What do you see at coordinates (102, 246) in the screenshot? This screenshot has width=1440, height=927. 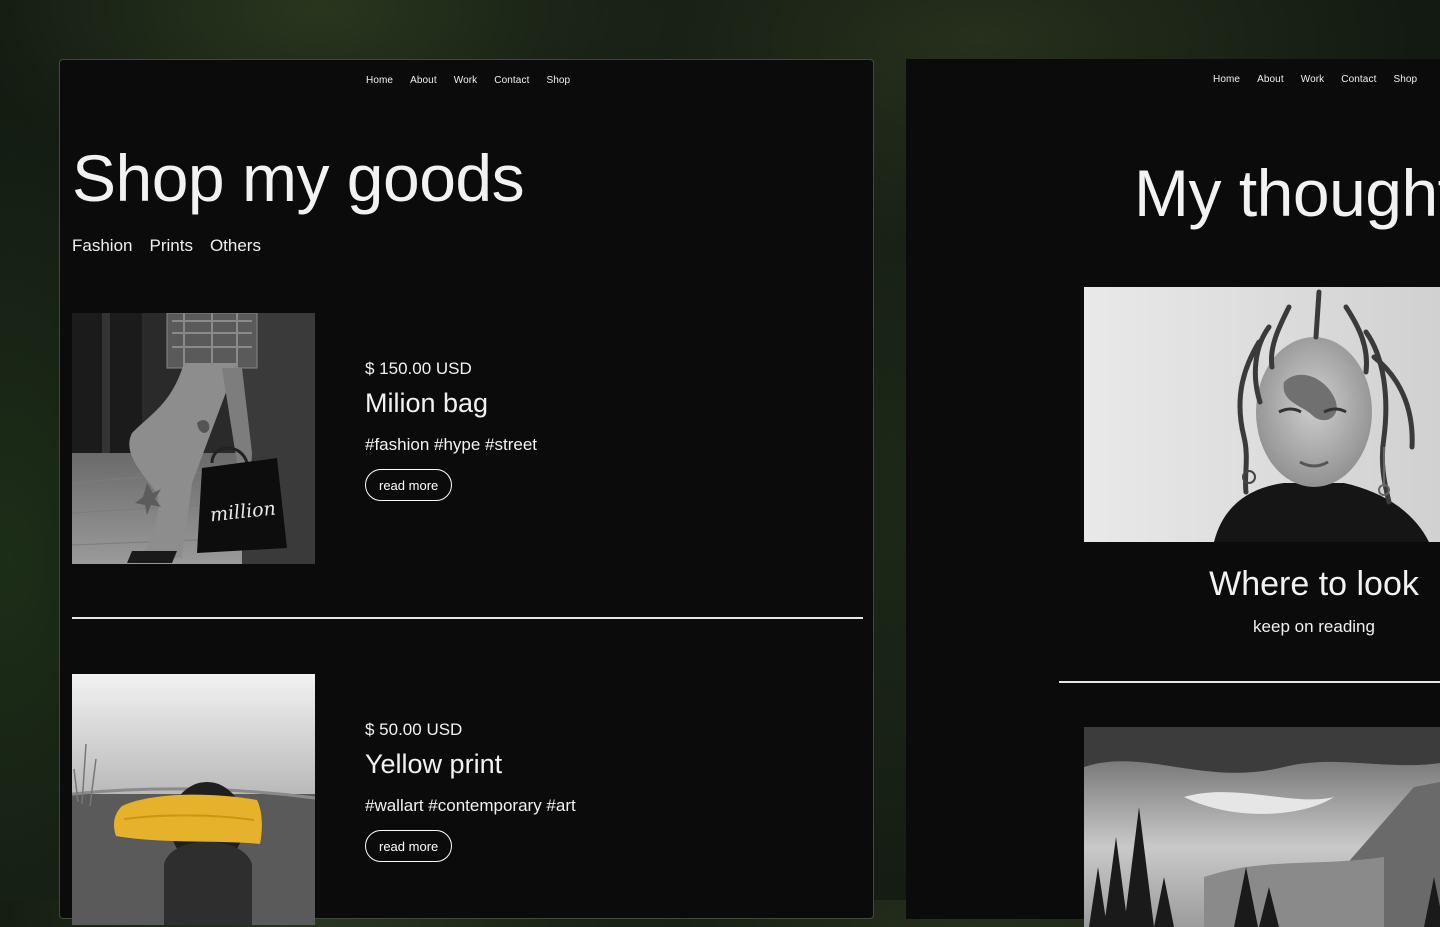 I see `category-fashion: Fashion` at bounding box center [102, 246].